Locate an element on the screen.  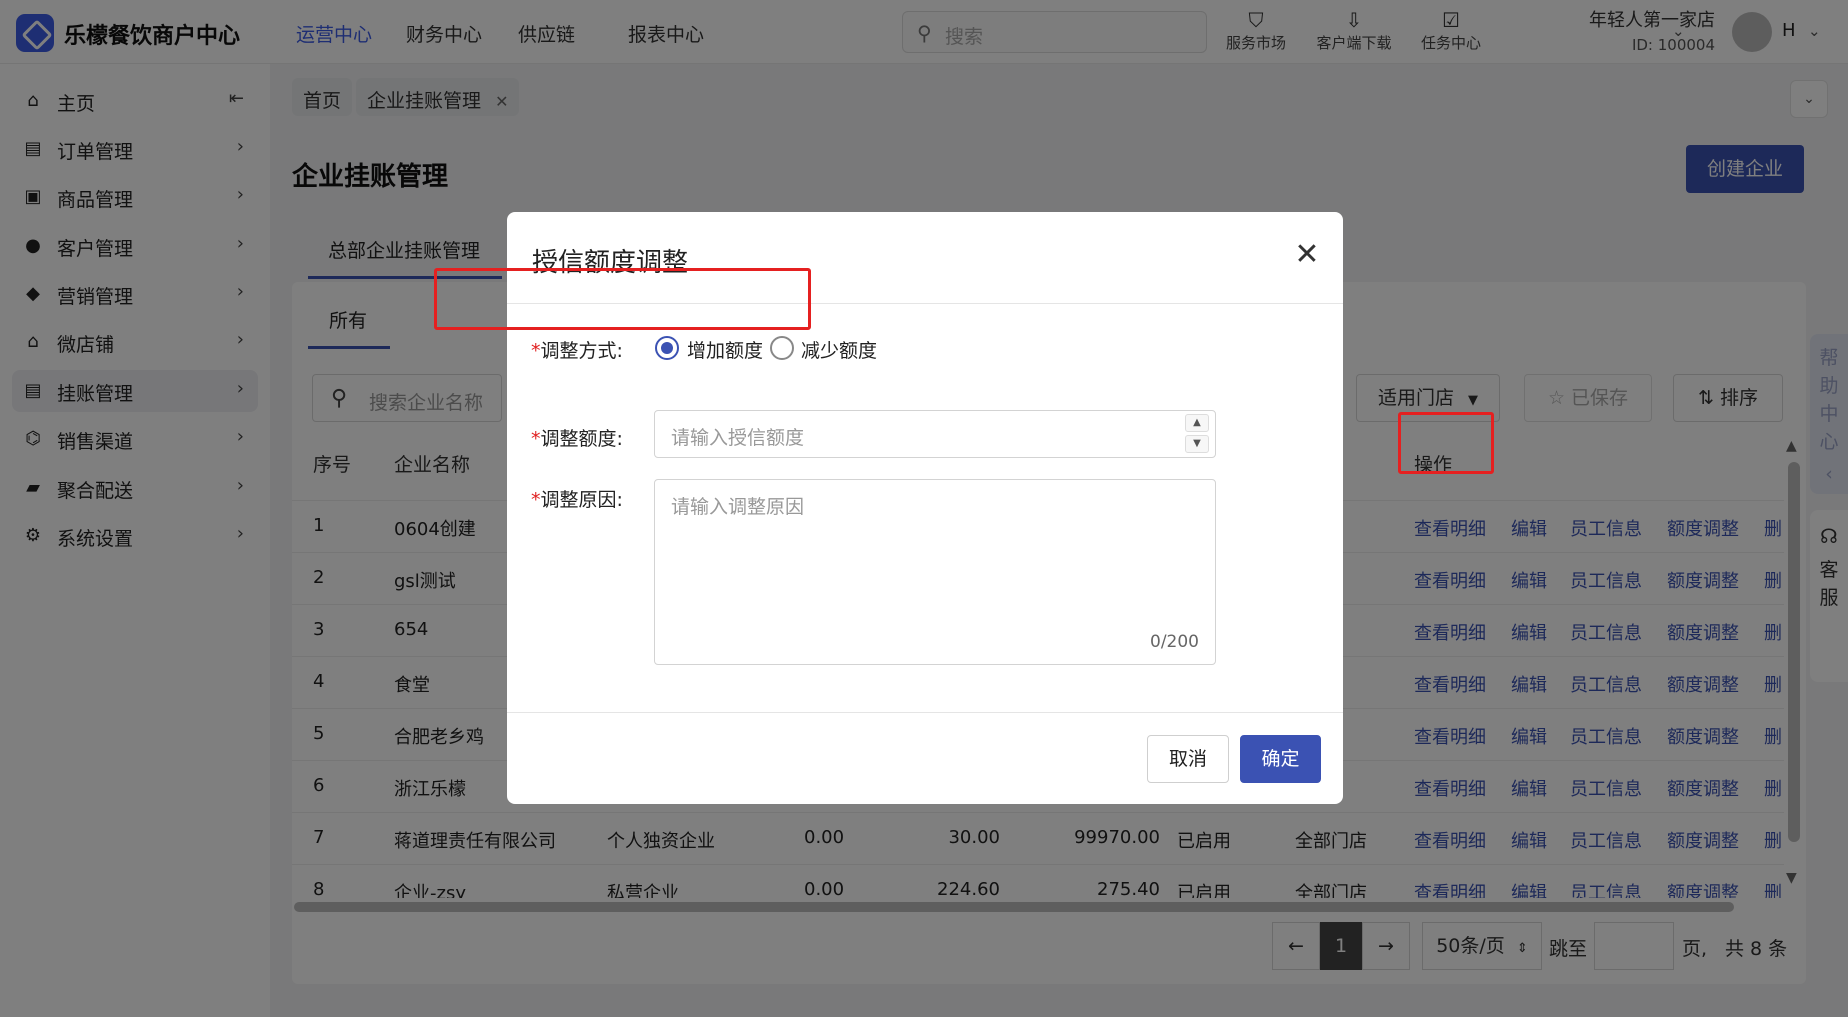
reason-field-label: *调整原因: is located at coordinates (577, 498).